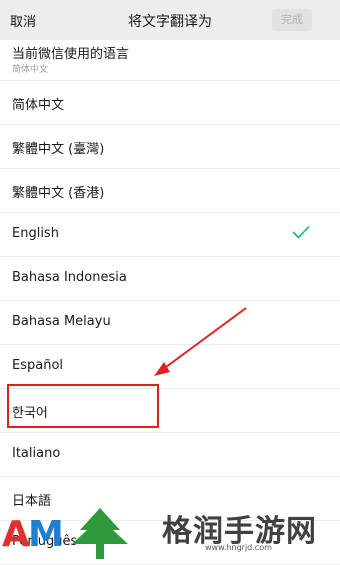 This screenshot has height=565, width=340. What do you see at coordinates (65, 533) in the screenshot?
I see `watermark-logo: A M` at bounding box center [65, 533].